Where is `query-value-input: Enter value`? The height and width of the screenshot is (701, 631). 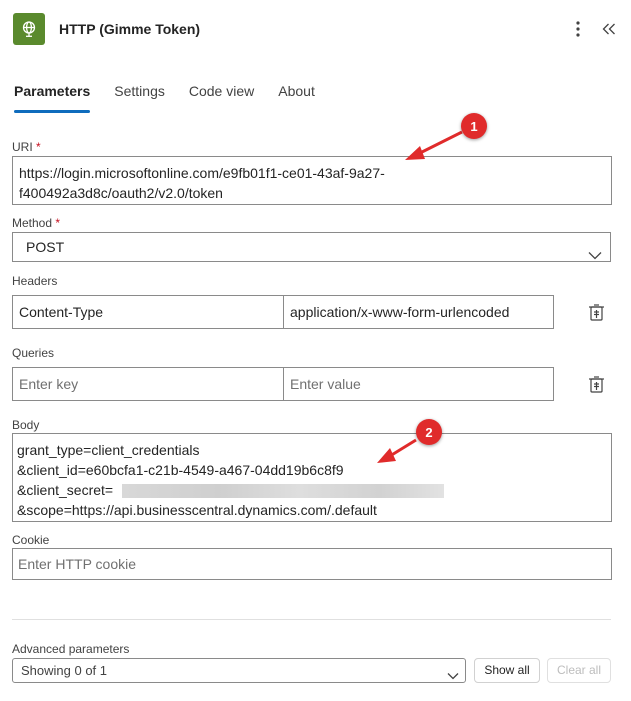
query-value-input: Enter value is located at coordinates (418, 384).